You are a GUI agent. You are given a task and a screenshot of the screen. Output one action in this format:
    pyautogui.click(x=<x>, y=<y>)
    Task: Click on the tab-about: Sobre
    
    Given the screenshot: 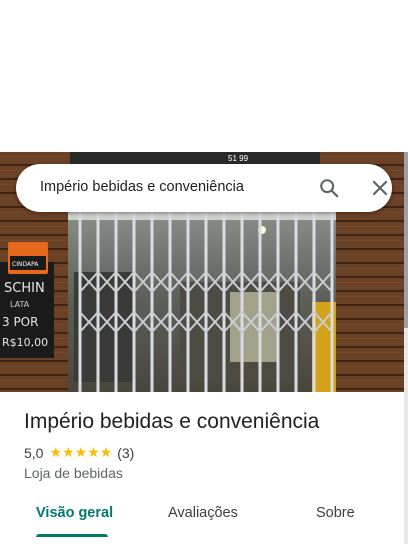 What is the action you would take?
    pyautogui.click(x=335, y=513)
    